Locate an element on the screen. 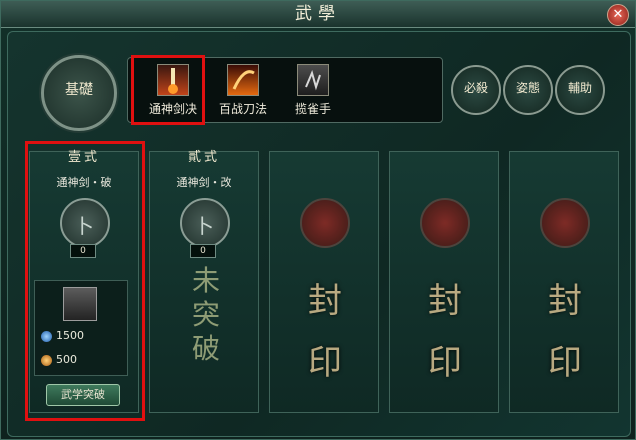 The image size is (636, 440). spirit-icon is located at coordinates (46, 336).